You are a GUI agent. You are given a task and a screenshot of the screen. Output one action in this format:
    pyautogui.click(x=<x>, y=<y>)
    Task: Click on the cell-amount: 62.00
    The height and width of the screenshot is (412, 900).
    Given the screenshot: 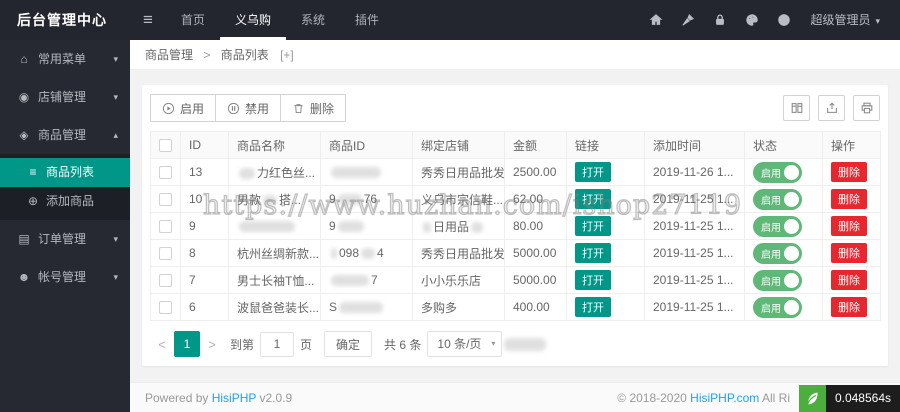 What is the action you would take?
    pyautogui.click(x=535, y=199)
    